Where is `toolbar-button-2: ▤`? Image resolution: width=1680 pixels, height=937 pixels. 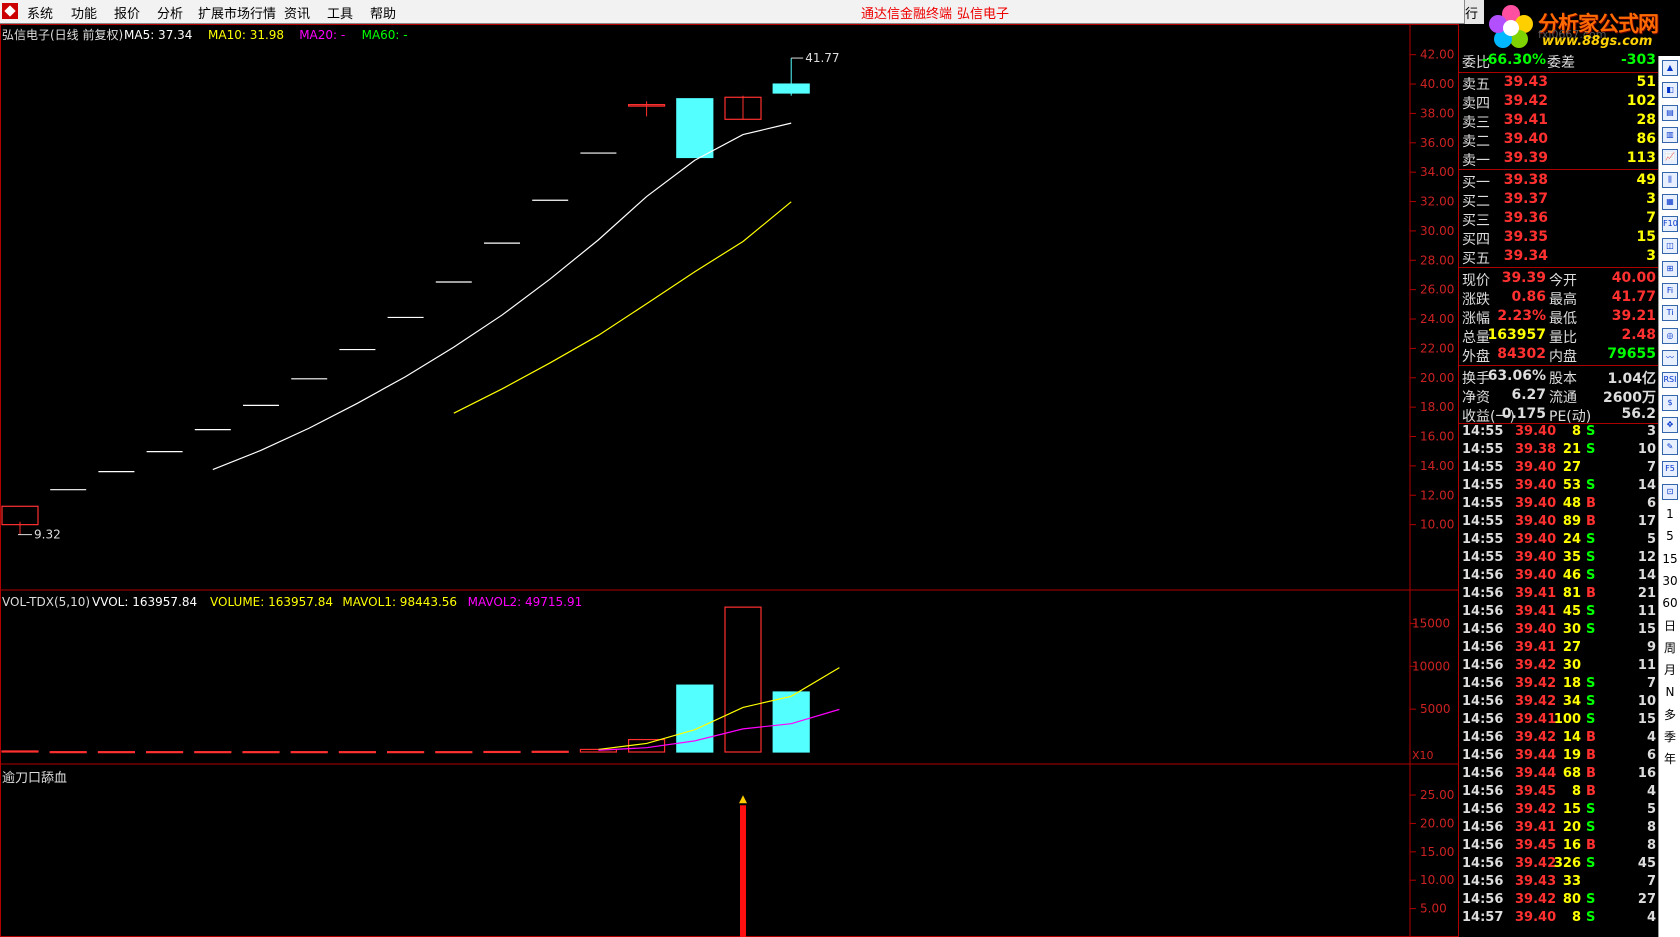 toolbar-button-2: ▤ is located at coordinates (1670, 112).